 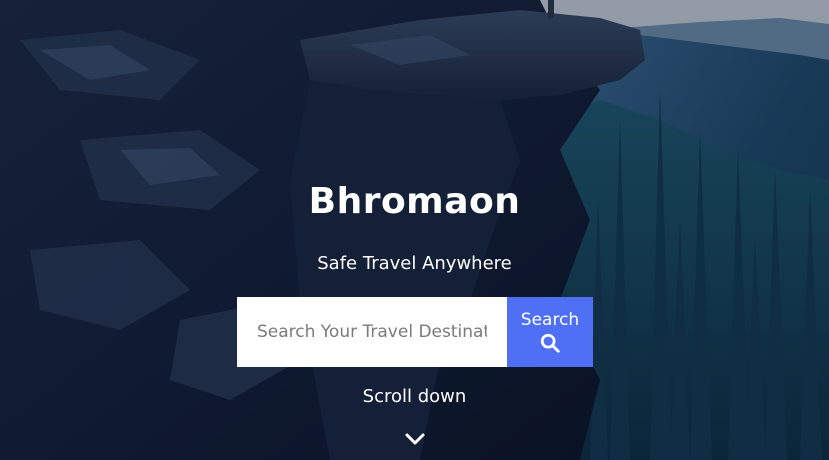 I want to click on search-button: Search, so click(x=550, y=332).